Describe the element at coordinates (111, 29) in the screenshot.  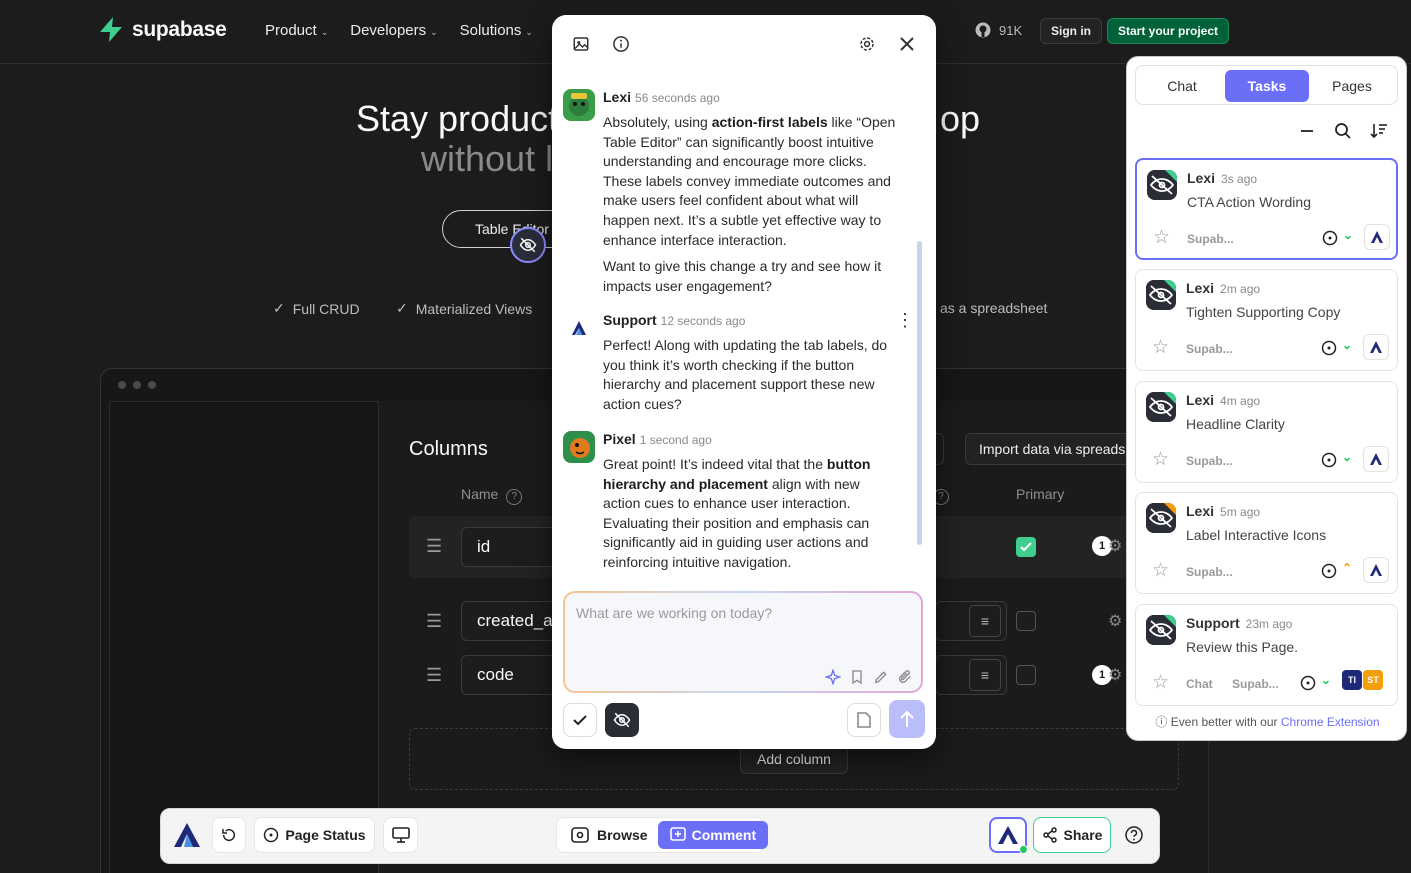
I see `supabase-bolt-icon` at that location.